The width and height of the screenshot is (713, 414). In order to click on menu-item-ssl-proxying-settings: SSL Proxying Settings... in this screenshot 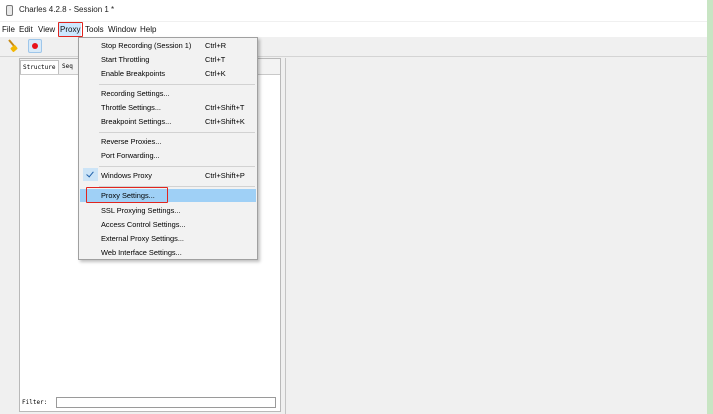, I will do `click(168, 210)`.